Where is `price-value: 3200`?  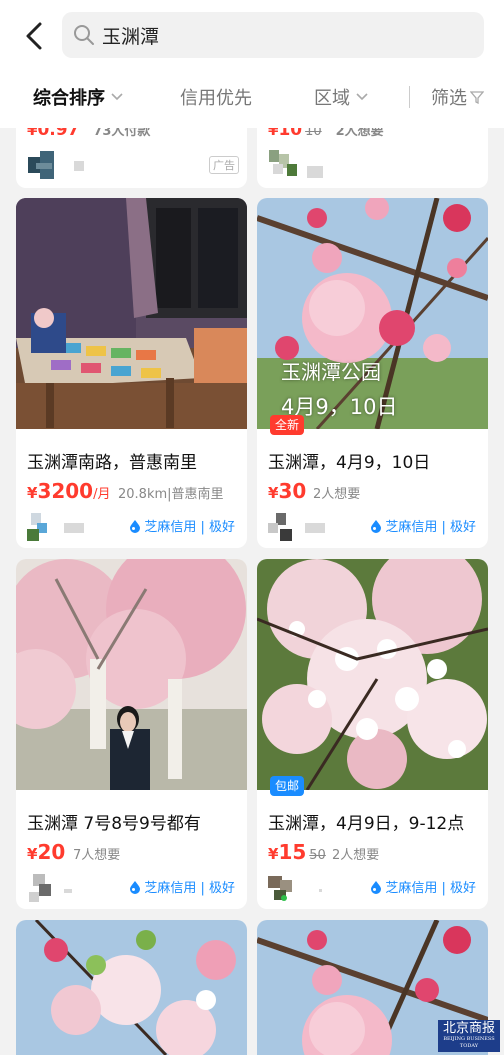 price-value: 3200 is located at coordinates (65, 491).